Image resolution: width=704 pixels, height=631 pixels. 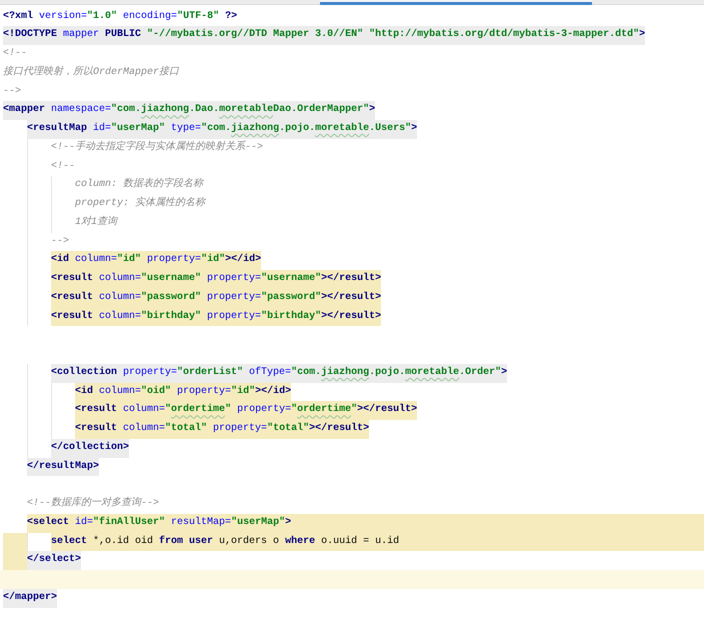 What do you see at coordinates (93, 504) in the screenshot?
I see `code-line: <!--数据库的一对多查询-->` at bounding box center [93, 504].